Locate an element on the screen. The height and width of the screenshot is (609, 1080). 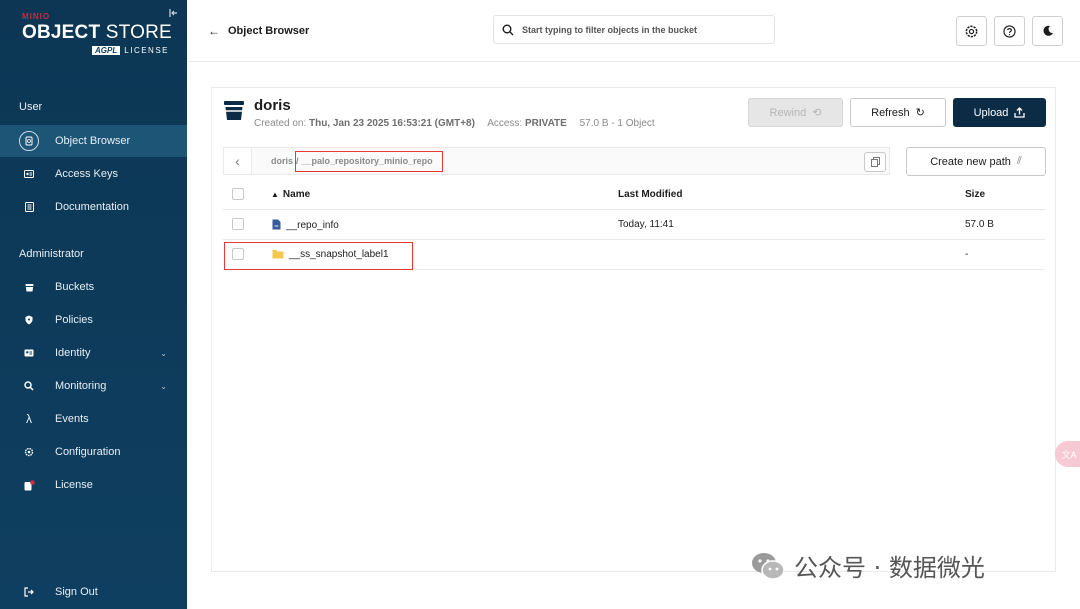
collapse-sidebar-icon is located at coordinates (174, 14).